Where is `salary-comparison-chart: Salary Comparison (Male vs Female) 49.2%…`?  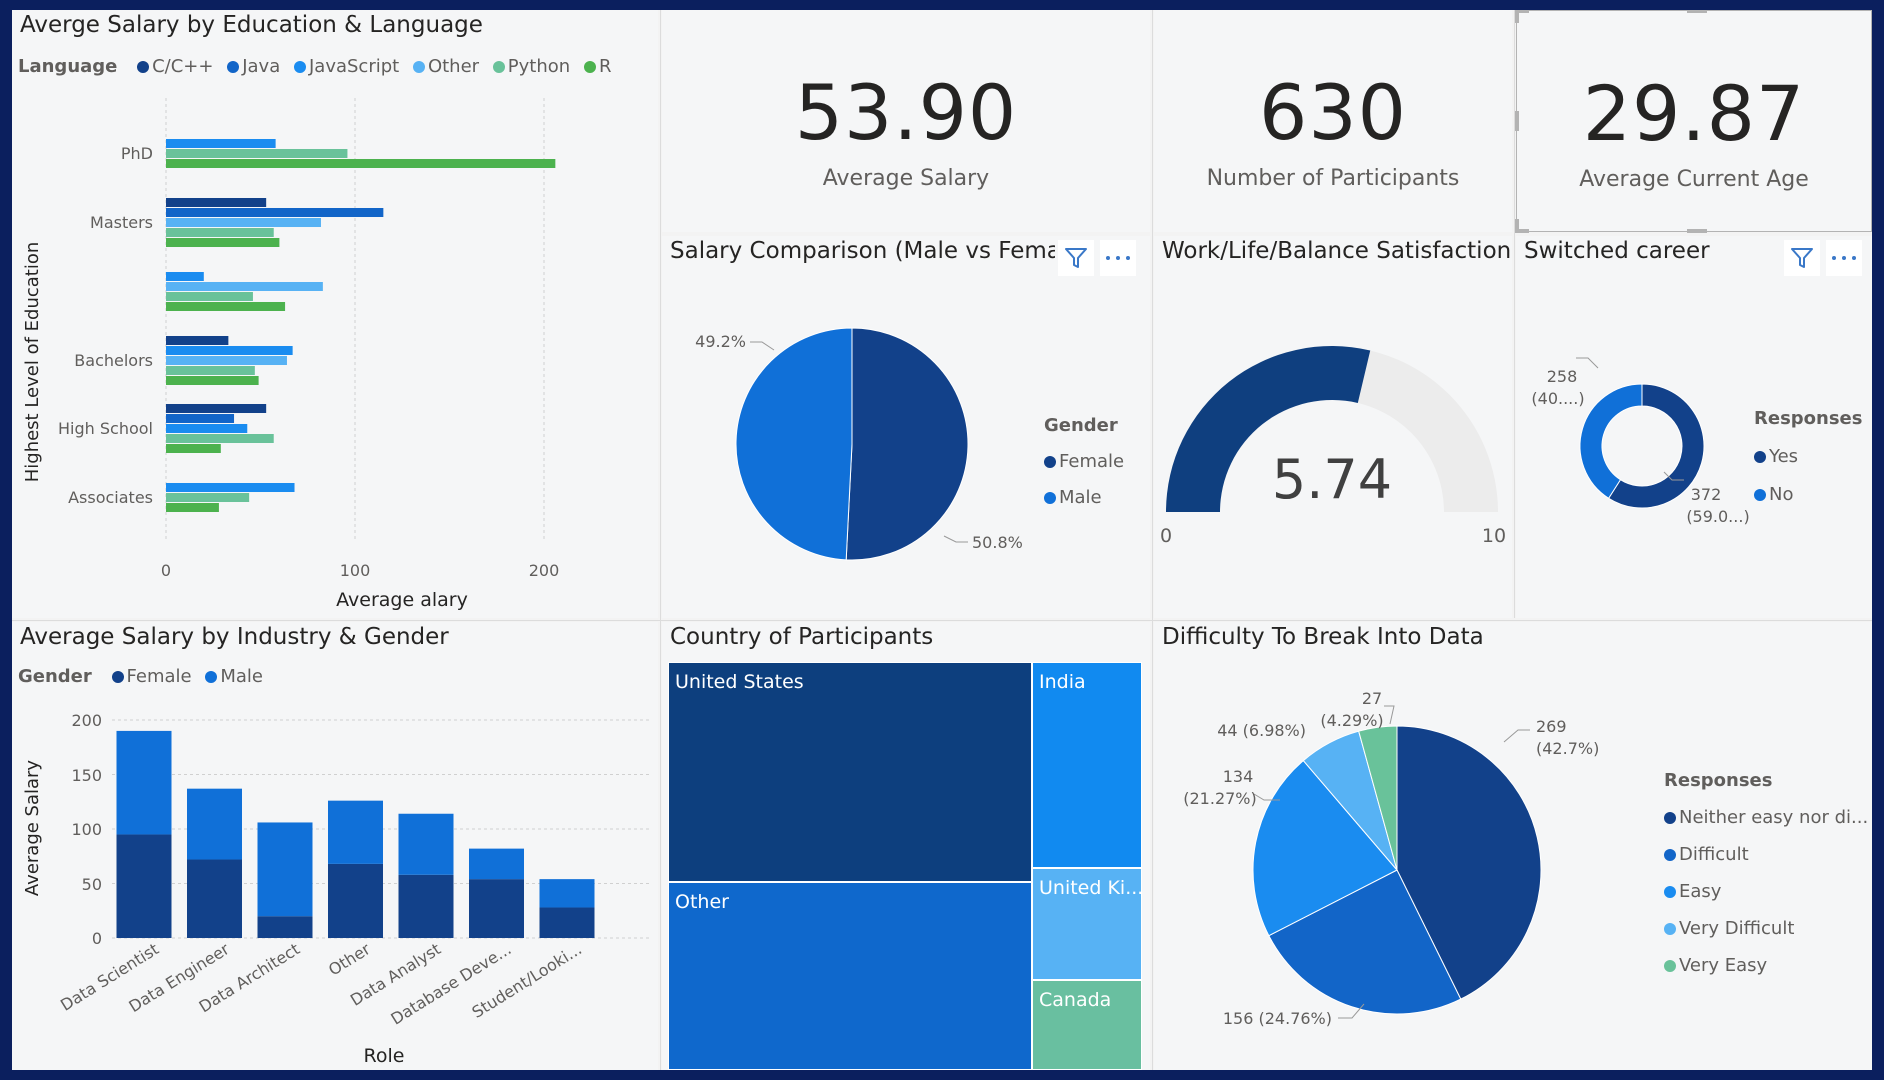 salary-comparison-chart: Salary Comparison (Male vs Female) 49.2%… is located at coordinates (906, 427).